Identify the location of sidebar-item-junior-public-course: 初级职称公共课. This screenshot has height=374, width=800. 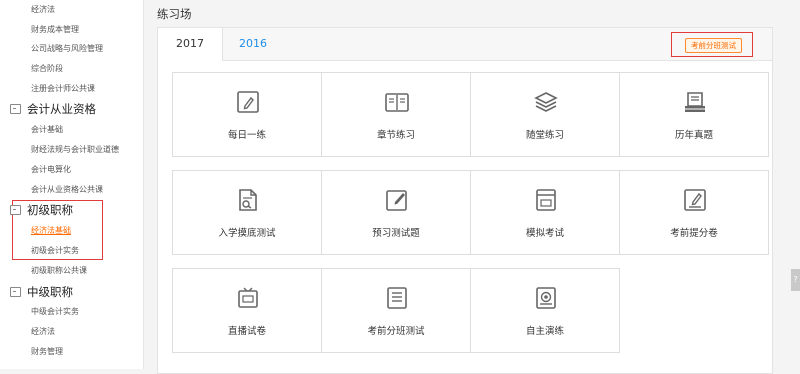
(59, 271).